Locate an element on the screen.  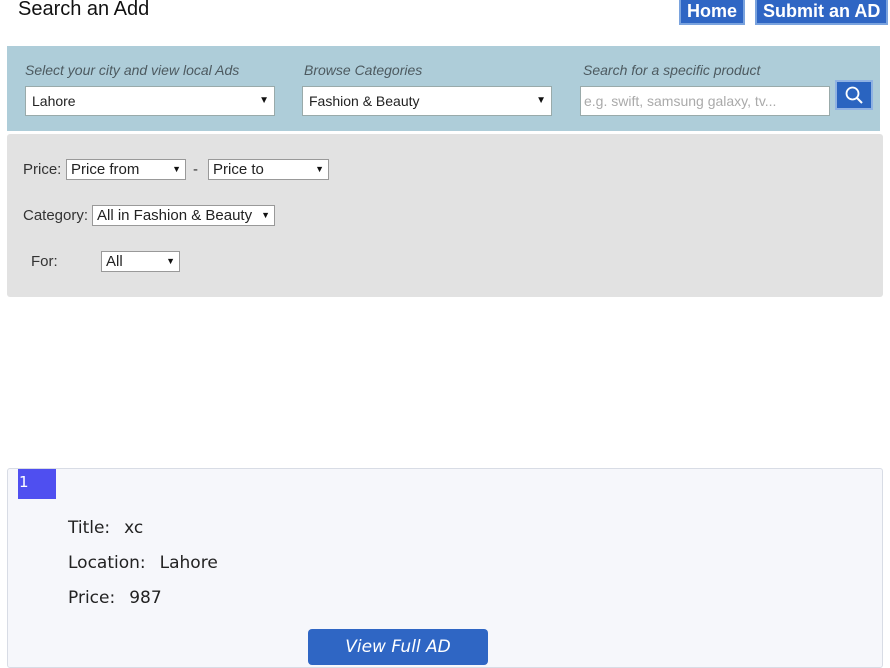
city-select-value: Lahore is located at coordinates (54, 101).